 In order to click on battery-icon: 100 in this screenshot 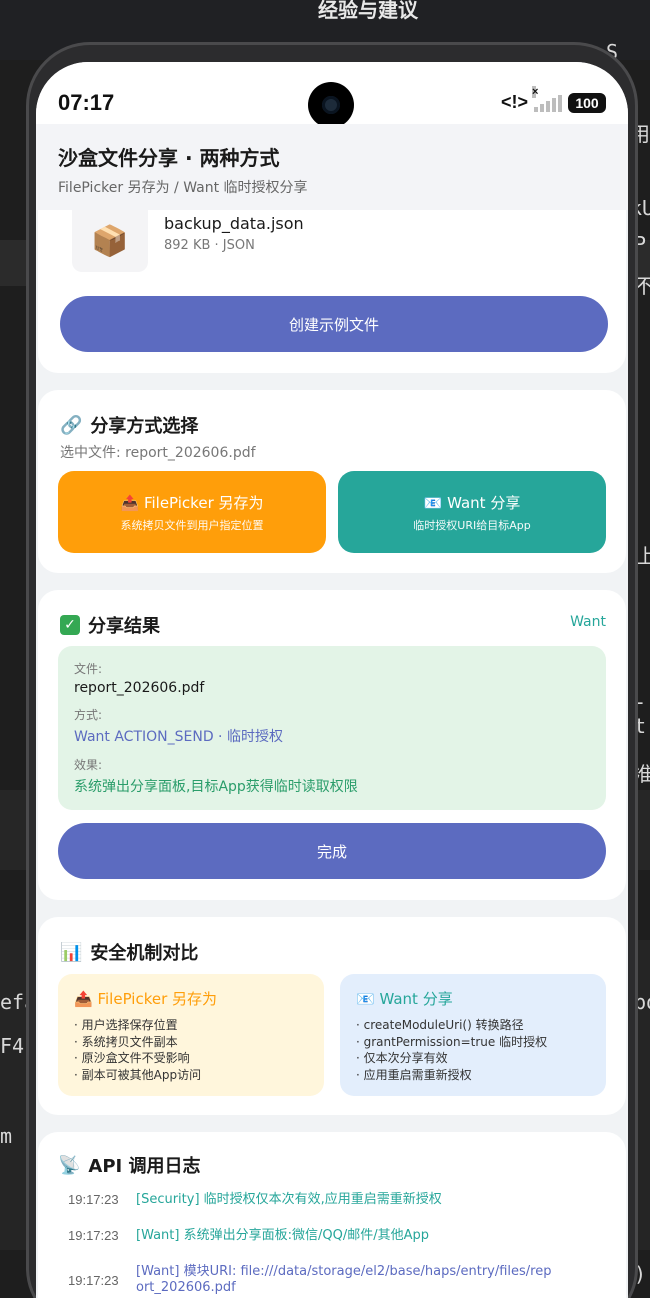, I will do `click(587, 102)`.